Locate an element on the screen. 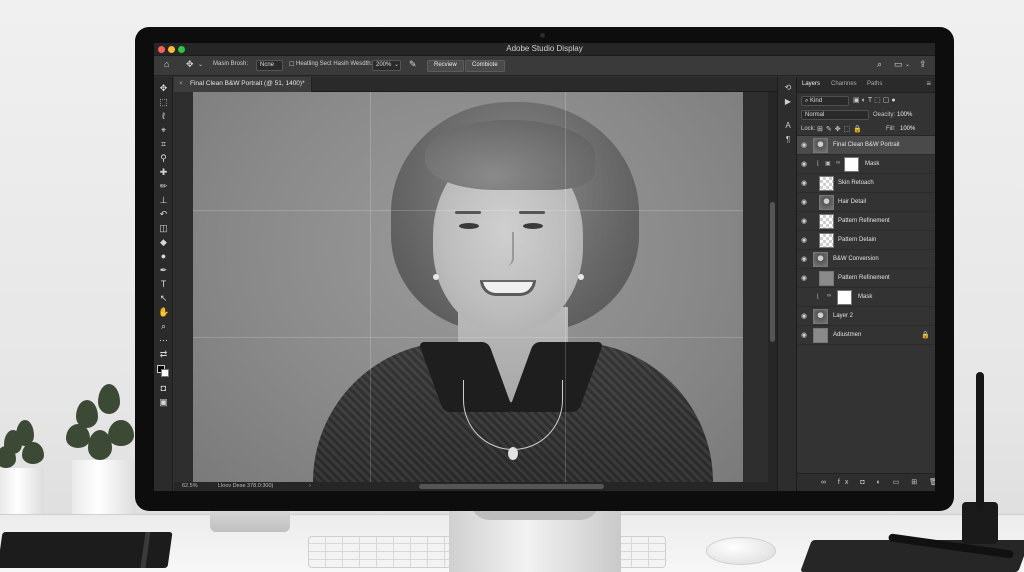 The image size is (1024, 572). layer-name: Skin Retoach is located at coordinates (856, 183).